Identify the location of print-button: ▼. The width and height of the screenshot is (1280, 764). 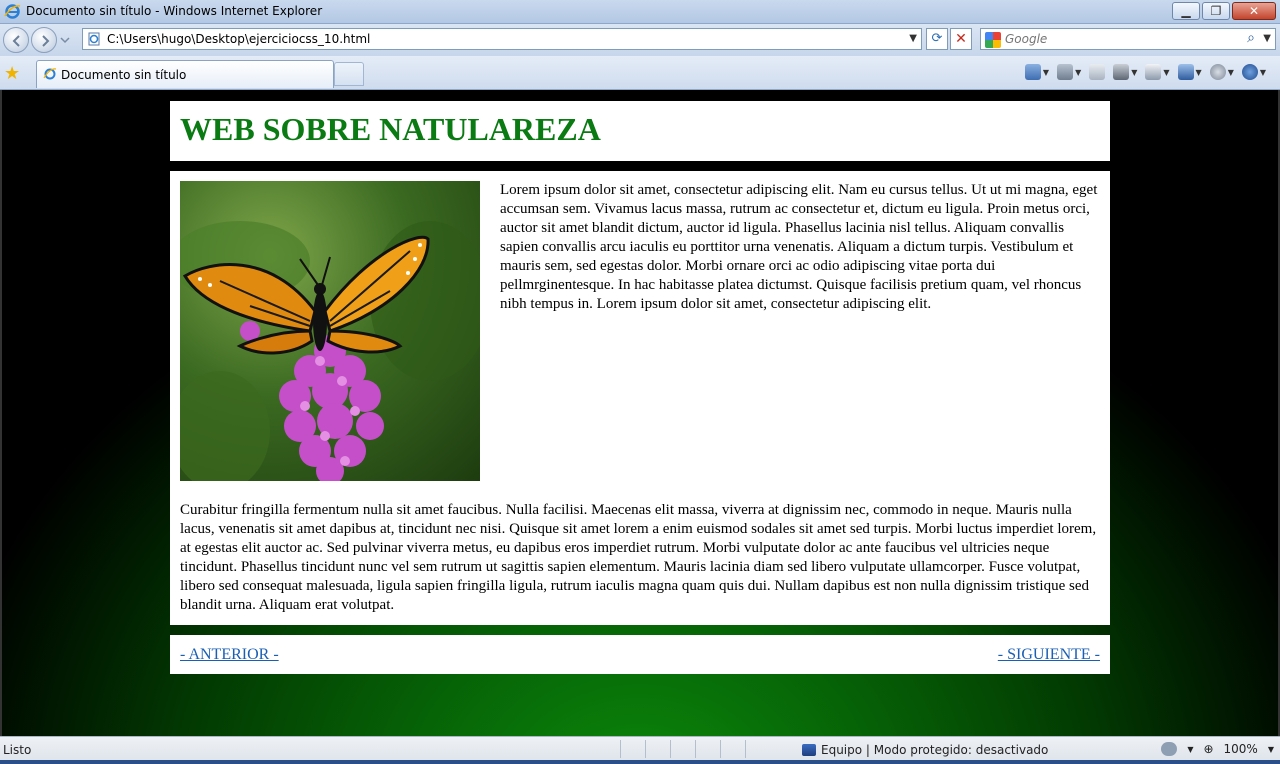
(1125, 72).